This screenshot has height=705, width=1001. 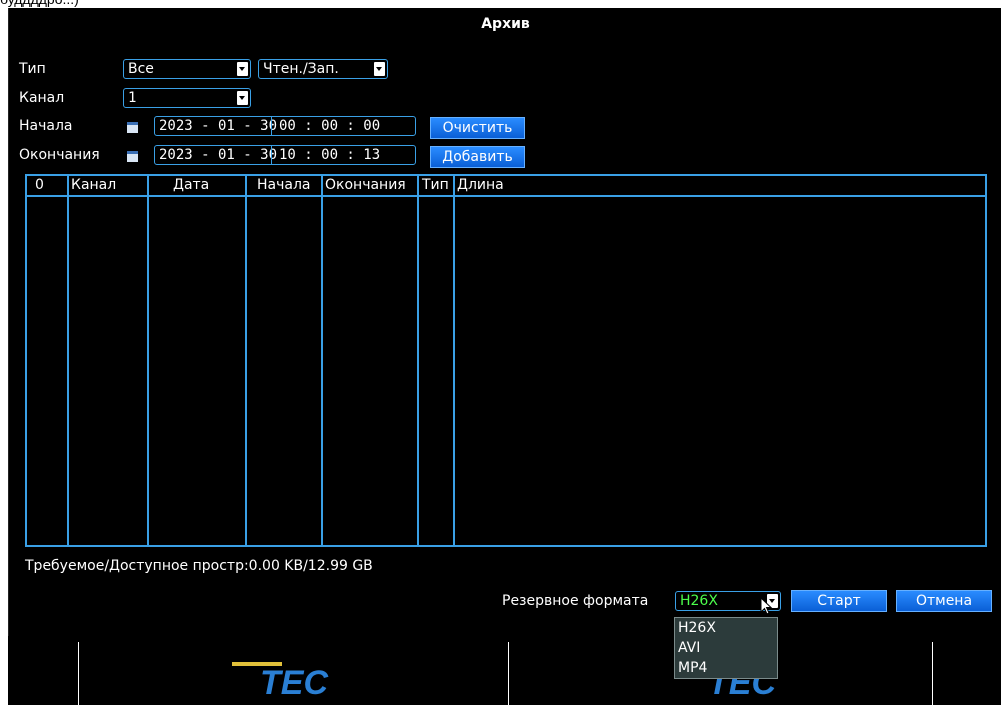 What do you see at coordinates (575, 601) in the screenshot?
I see `backup-format-label: Резервное формата` at bounding box center [575, 601].